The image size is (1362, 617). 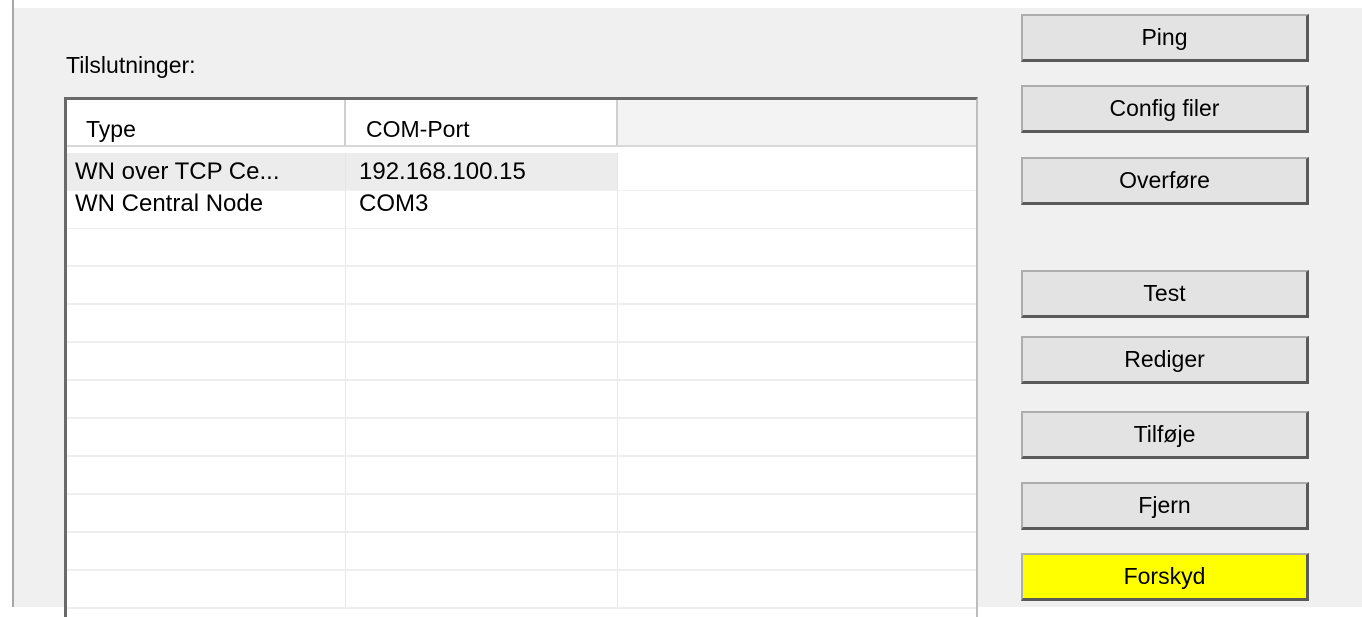 I want to click on column-header-empty, so click(x=797, y=123).